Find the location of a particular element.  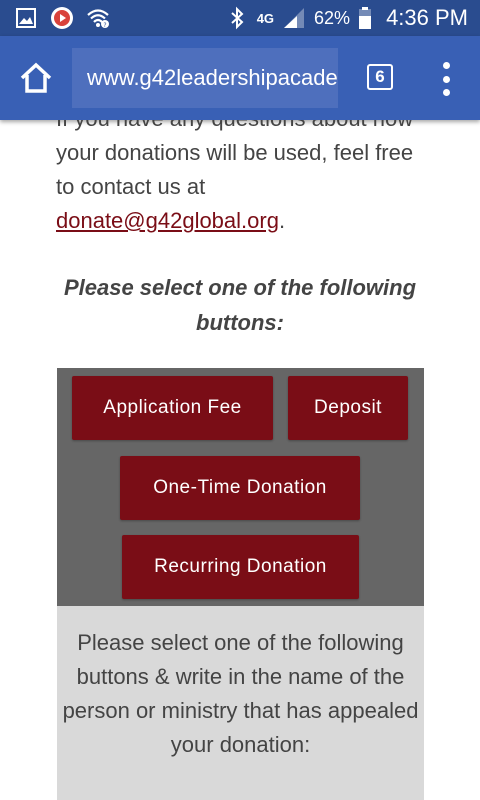

wifi-icon: ? is located at coordinates (98, 18).